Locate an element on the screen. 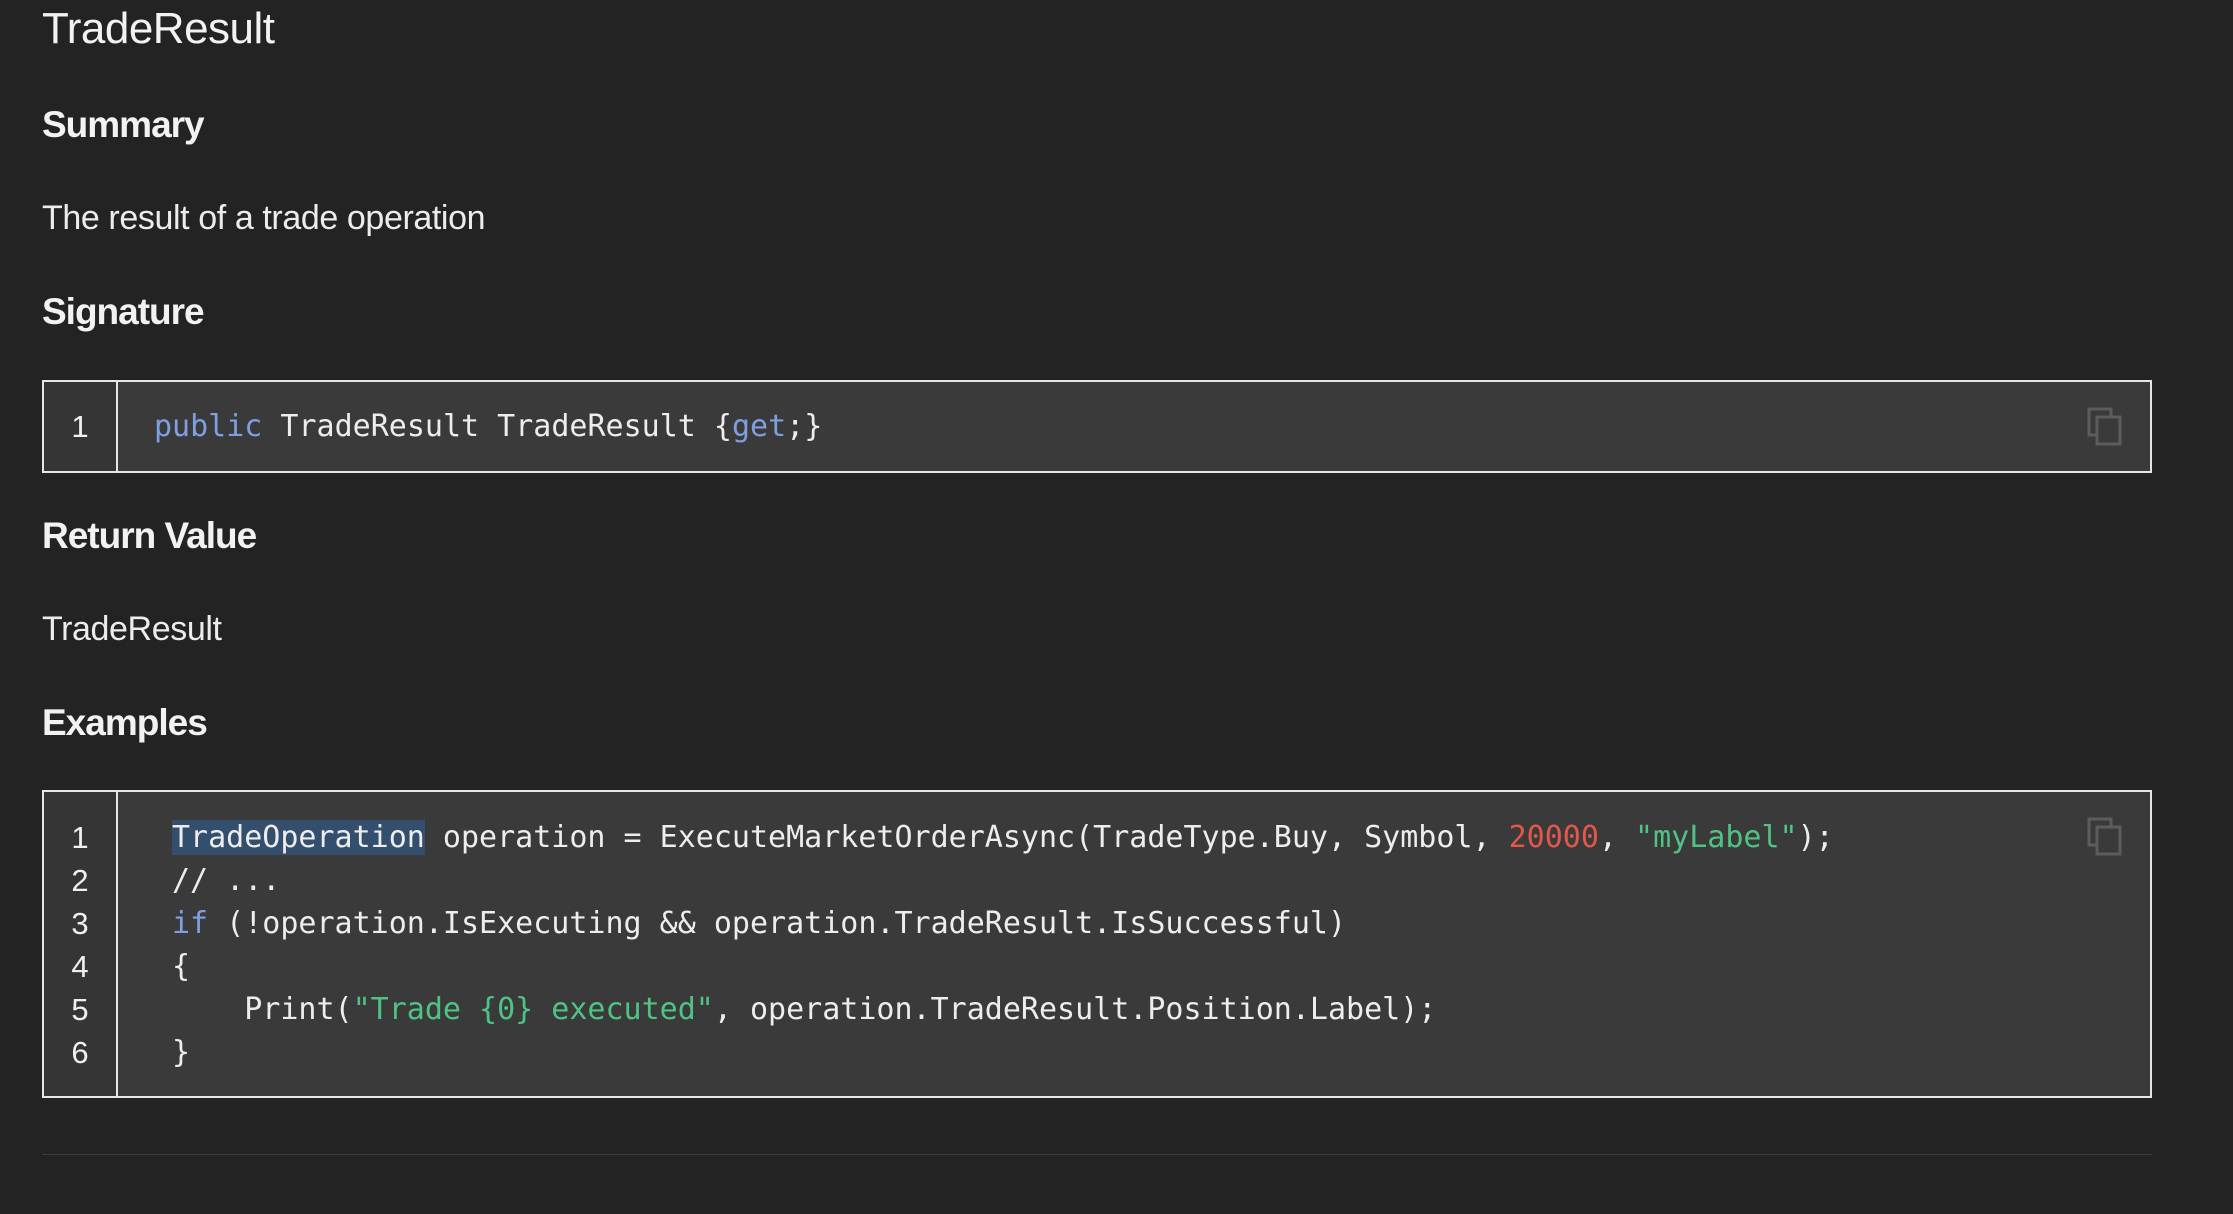  code-token: get is located at coordinates (759, 426).